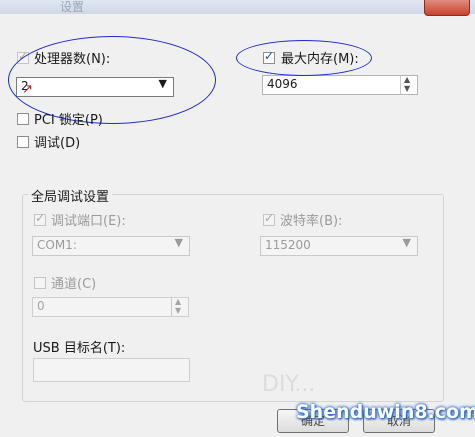  What do you see at coordinates (41, 306) in the screenshot?
I see `channel-value: 0` at bounding box center [41, 306].